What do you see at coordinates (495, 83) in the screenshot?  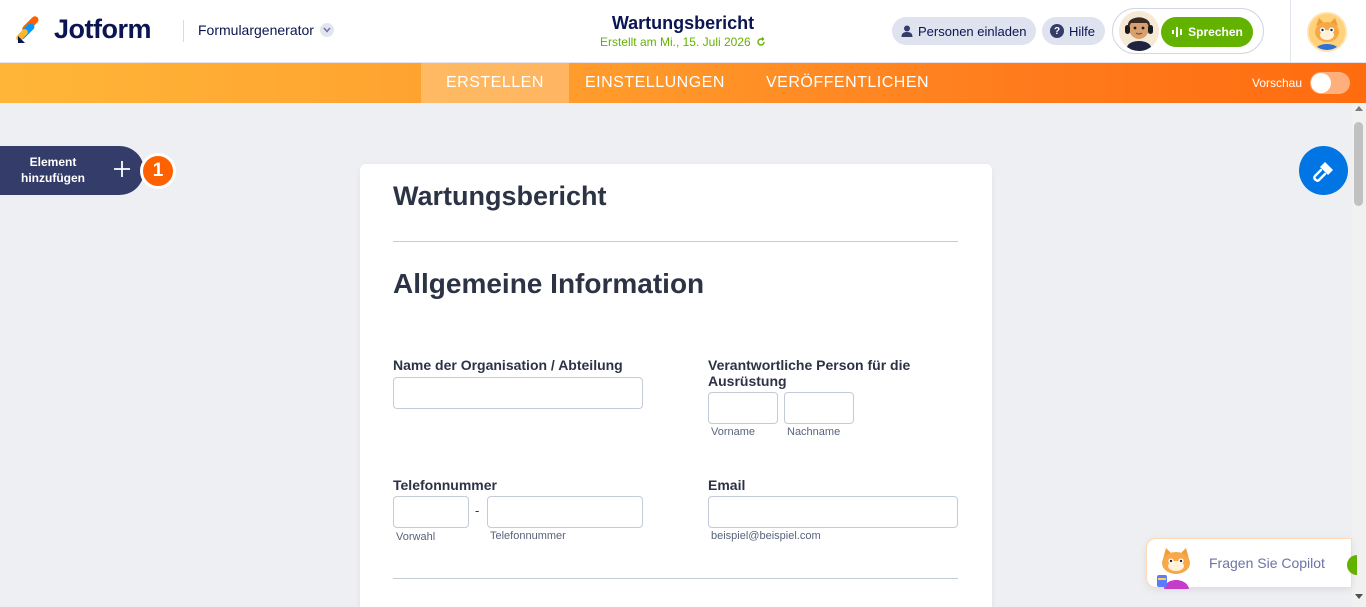 I see `tab-erstellen: ERSTELLEN` at bounding box center [495, 83].